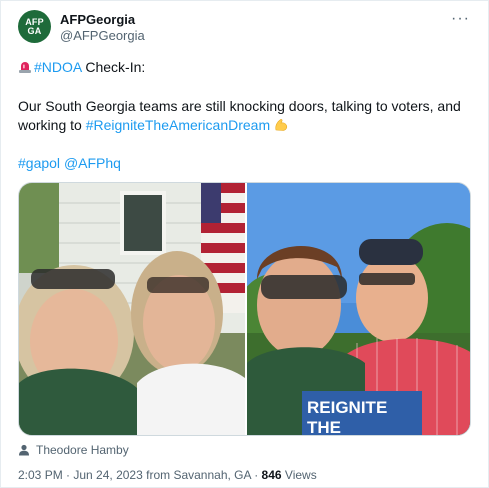 The image size is (489, 488). What do you see at coordinates (57, 67) in the screenshot?
I see `hashtag-ndoa: #NDOA` at bounding box center [57, 67].